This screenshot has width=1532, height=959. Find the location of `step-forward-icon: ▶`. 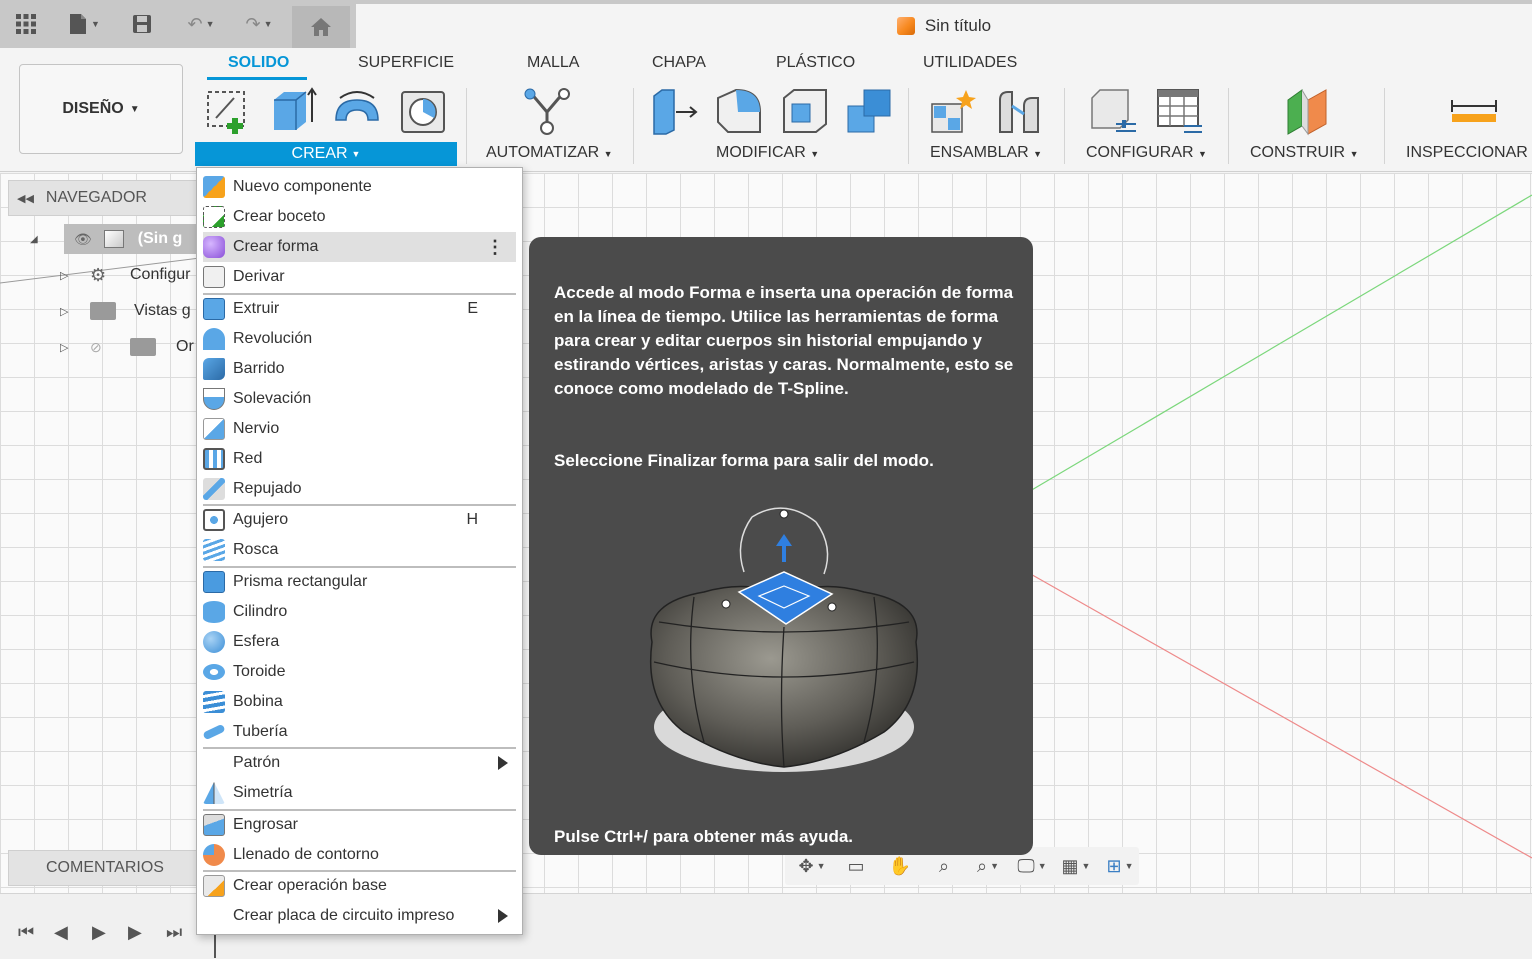

step-forward-icon: ▶ is located at coordinates (135, 932).